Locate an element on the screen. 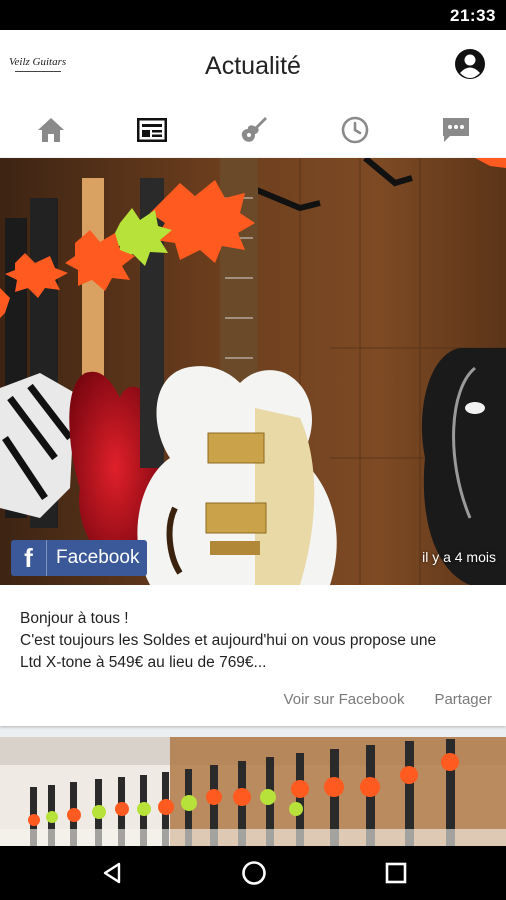  status-time: 21:33 is located at coordinates (473, 15).